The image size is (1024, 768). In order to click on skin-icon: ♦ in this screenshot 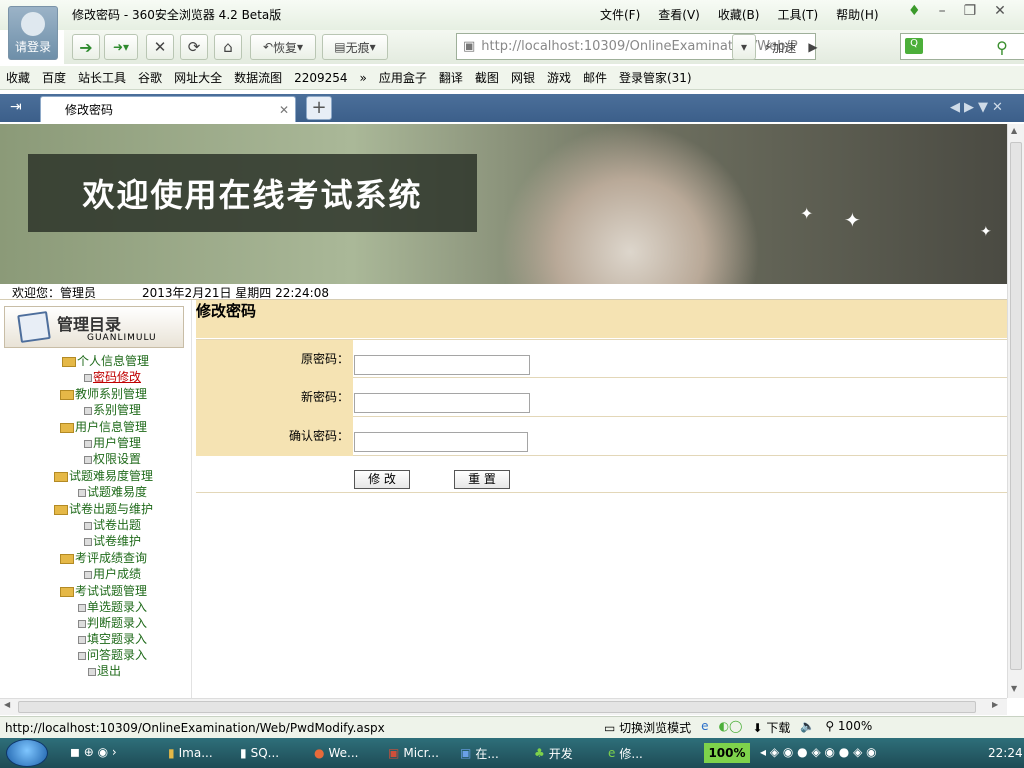, I will do `click(914, 11)`.